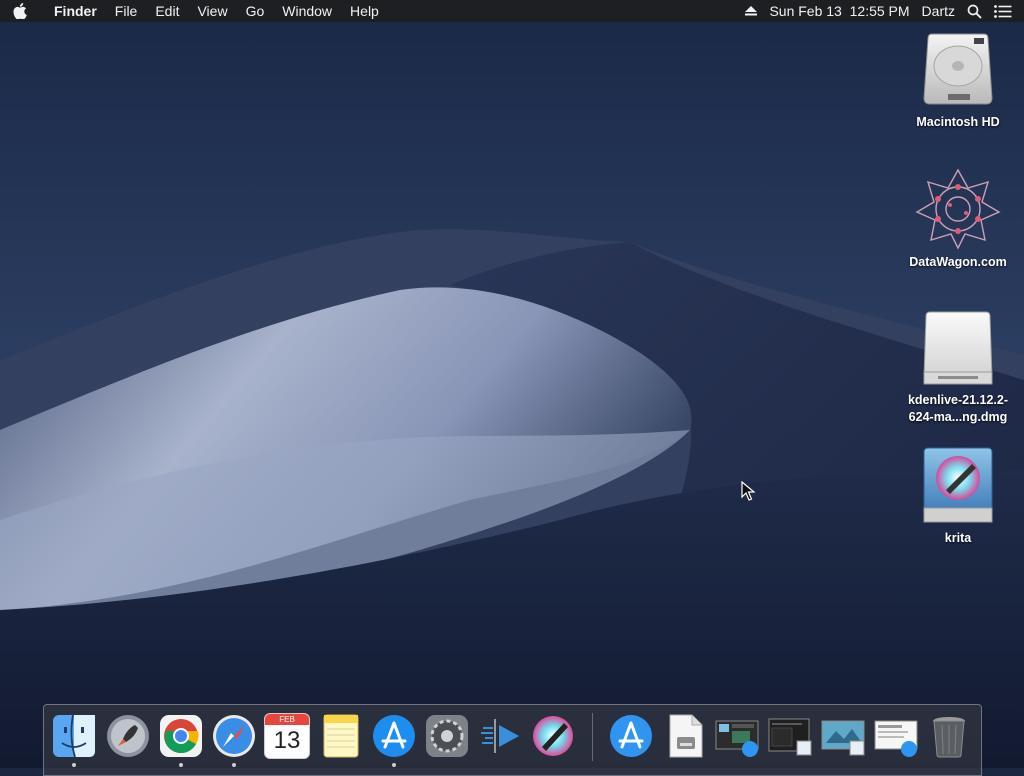 The image size is (1024, 776). I want to click on apple-menu-icon, so click(20, 11).